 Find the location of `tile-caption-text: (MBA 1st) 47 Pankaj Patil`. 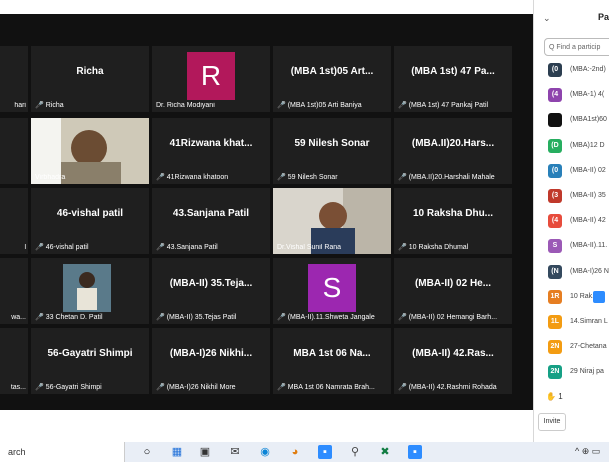

tile-caption-text: (MBA 1st) 47 Pankaj Patil is located at coordinates (448, 105).